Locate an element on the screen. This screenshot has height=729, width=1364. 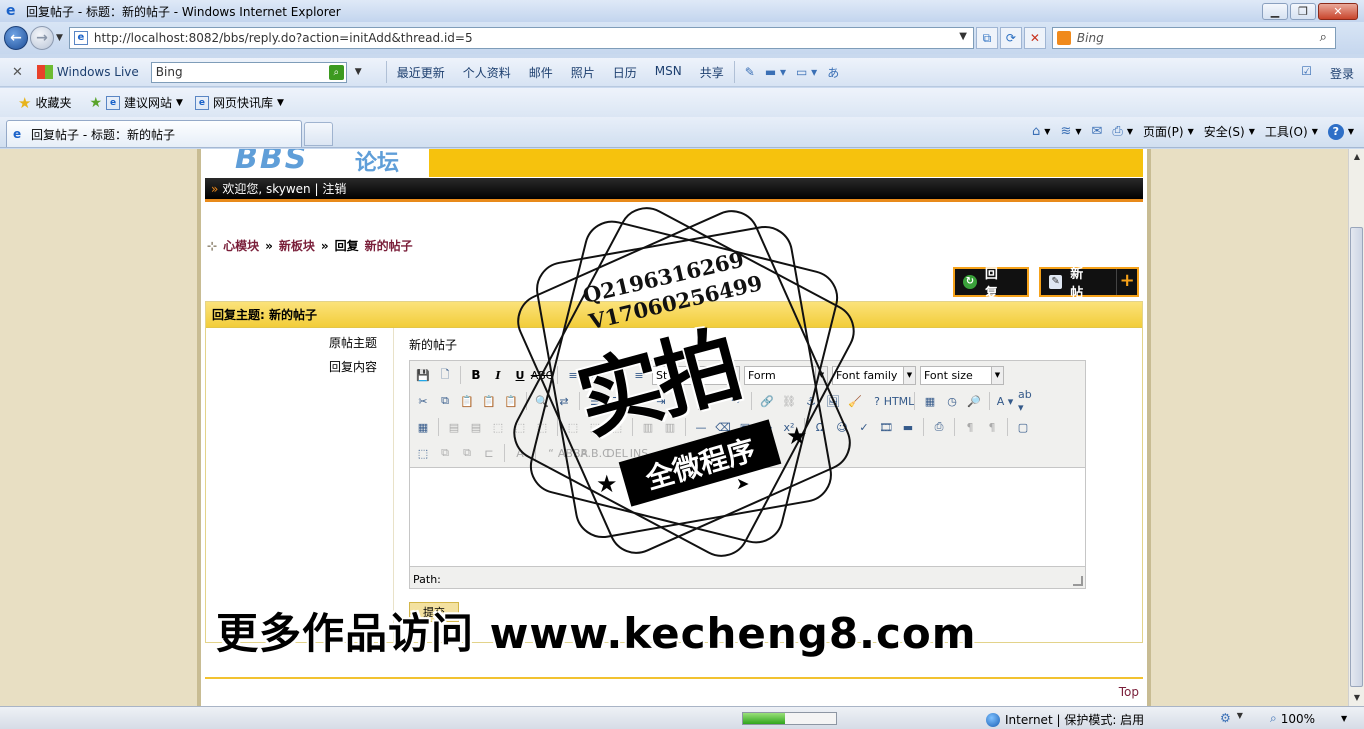
insert-row-before-icon: ⬚ is located at coordinates (498, 427).